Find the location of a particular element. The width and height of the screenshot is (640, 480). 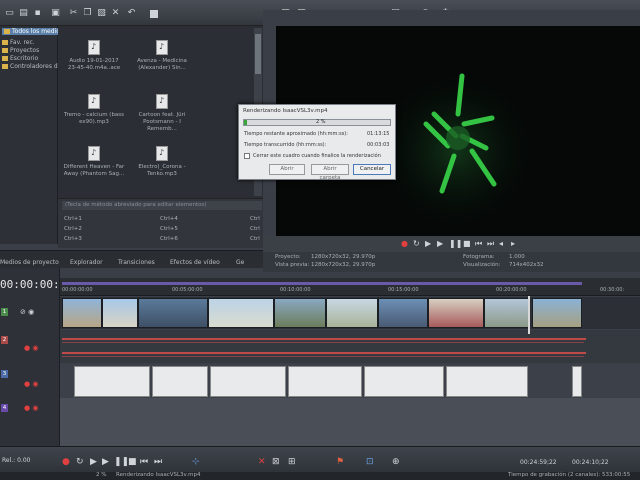

tree-item-projects: Proyectos is located at coordinates (20, 50).